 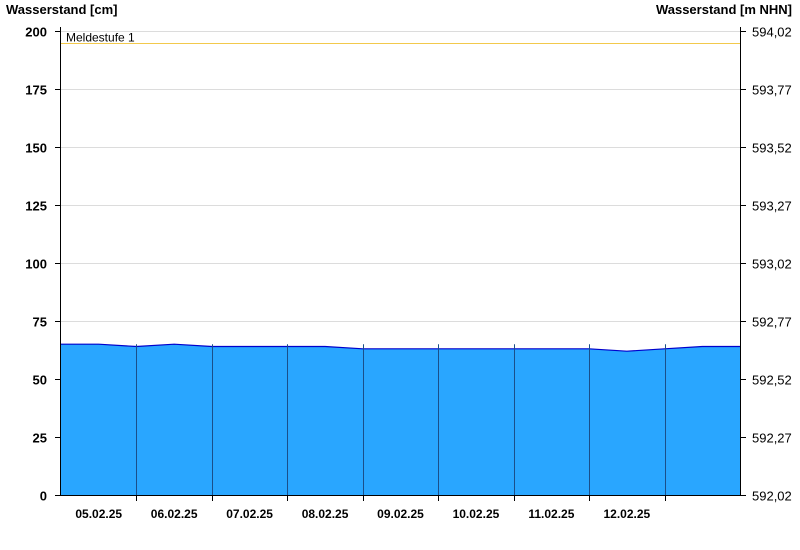 What do you see at coordinates (772, 148) in the screenshot?
I see `y-tick-label-right: 593,52` at bounding box center [772, 148].